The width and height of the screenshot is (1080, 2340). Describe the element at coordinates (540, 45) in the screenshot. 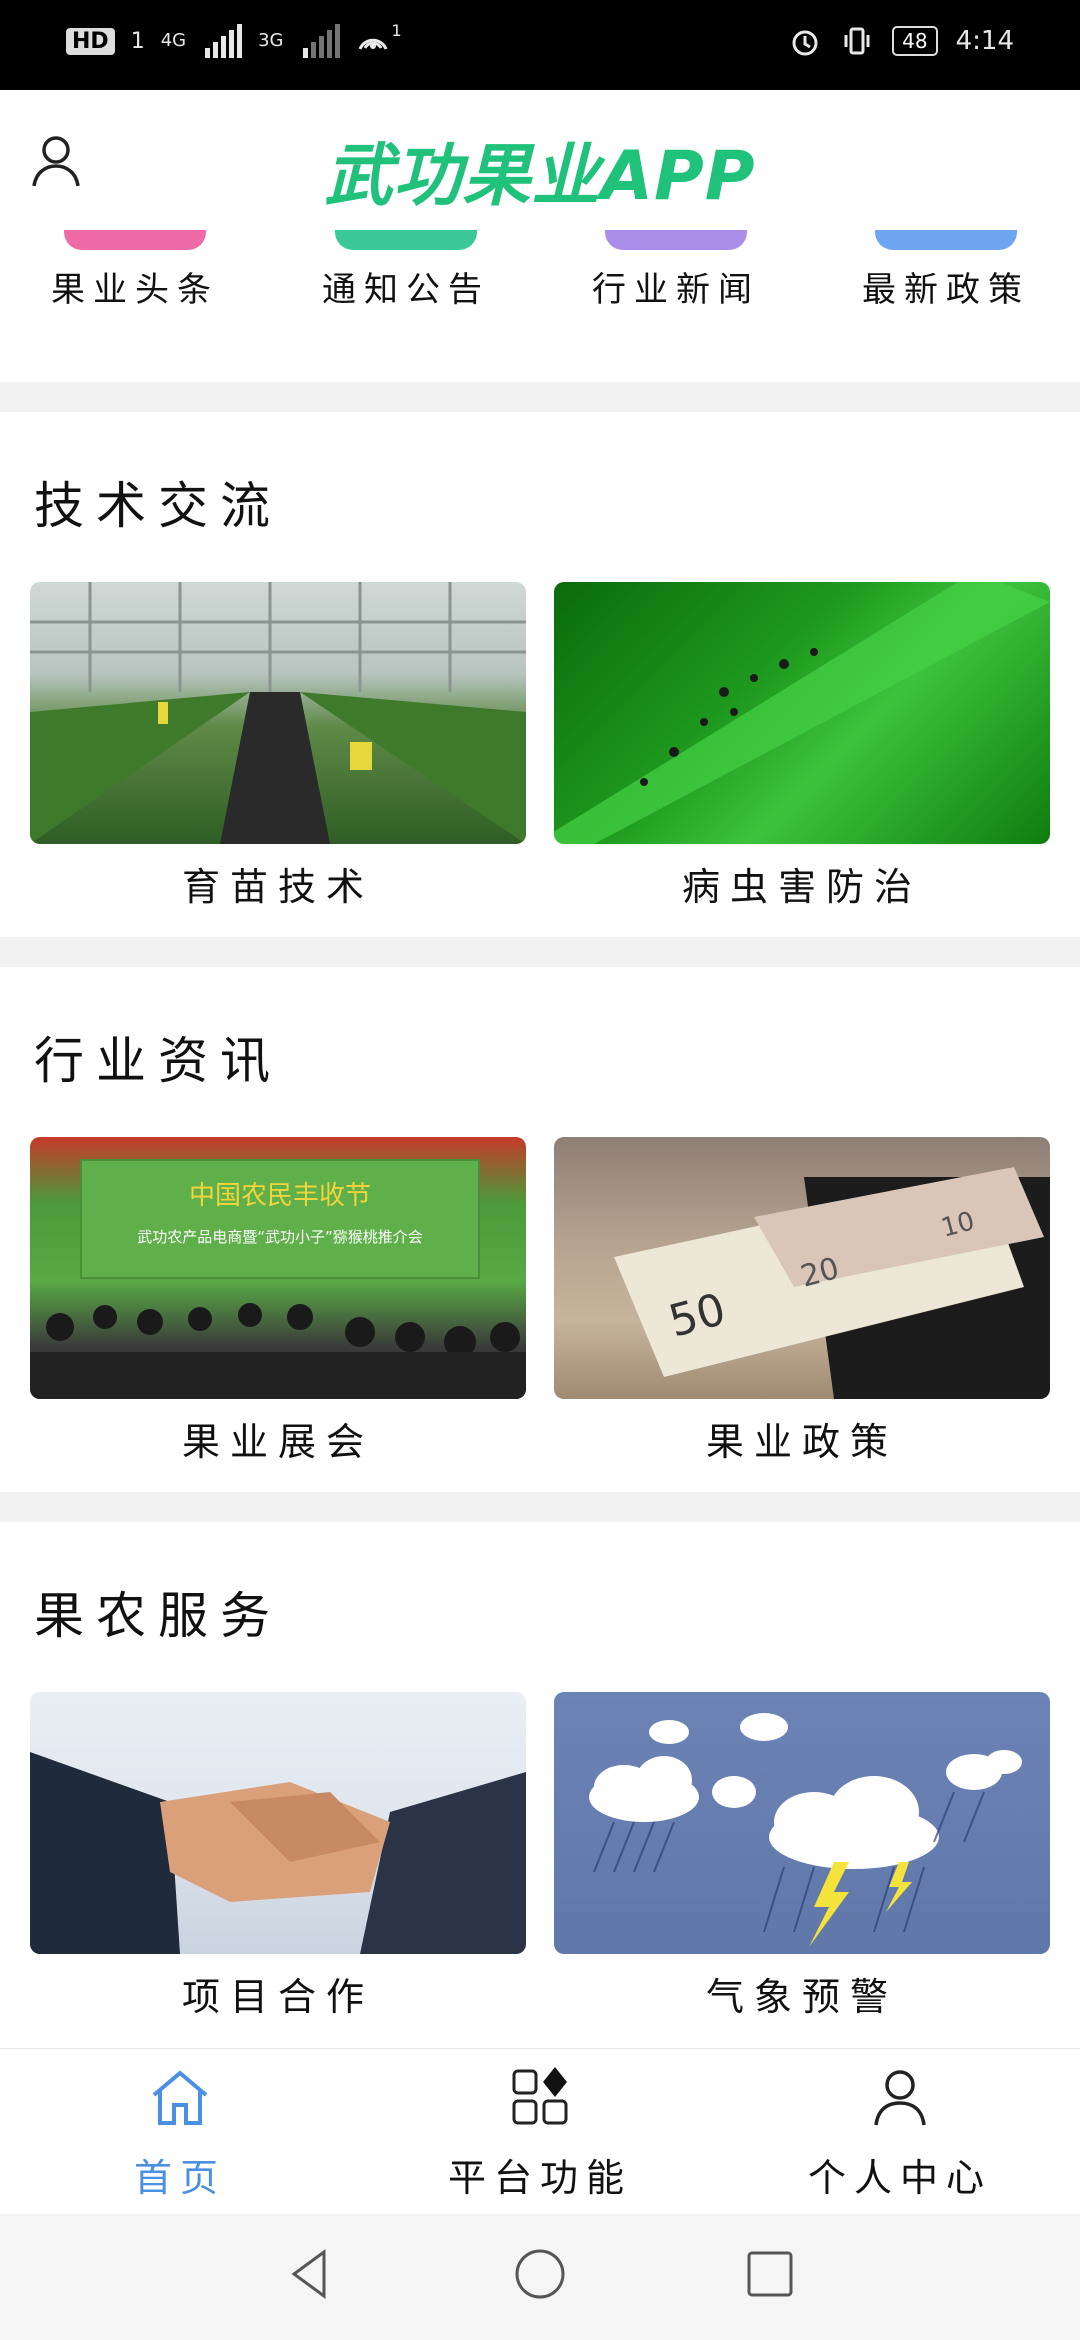

I see `status-bar: HD 1 4G 3G 1 48 4:14` at that location.